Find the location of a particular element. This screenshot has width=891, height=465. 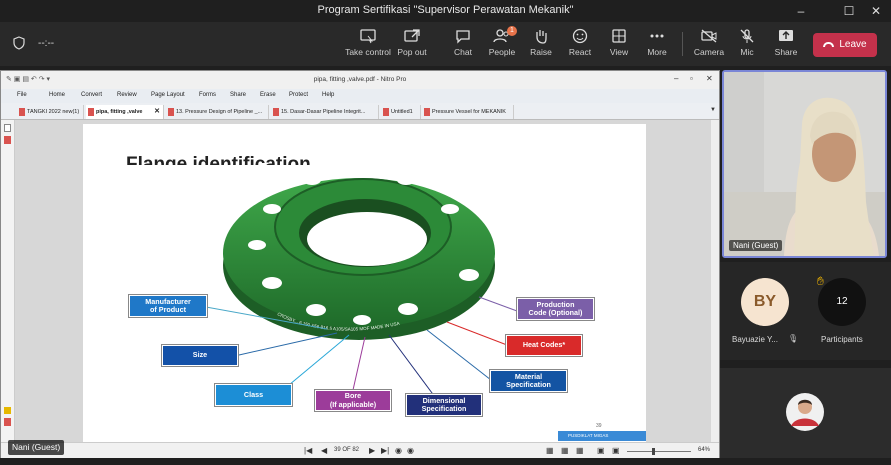

nitro-restore-button: ▫ is located at coordinates (691, 78).